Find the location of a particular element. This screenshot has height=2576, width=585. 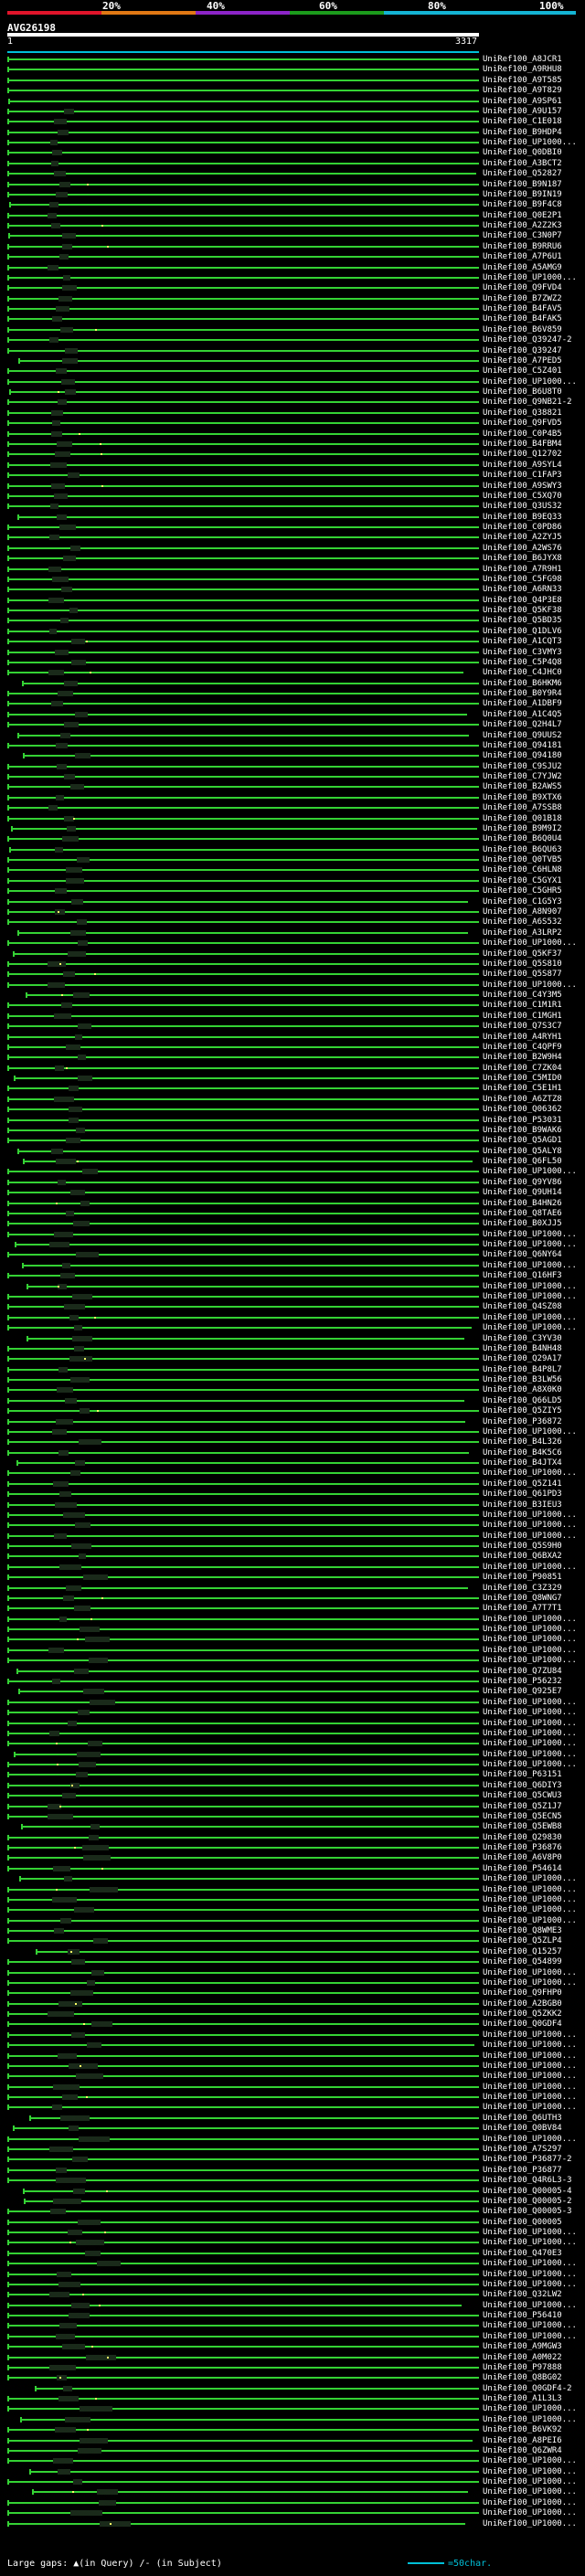

hit-label: UniRef100_Q52827 is located at coordinates (522, 173).